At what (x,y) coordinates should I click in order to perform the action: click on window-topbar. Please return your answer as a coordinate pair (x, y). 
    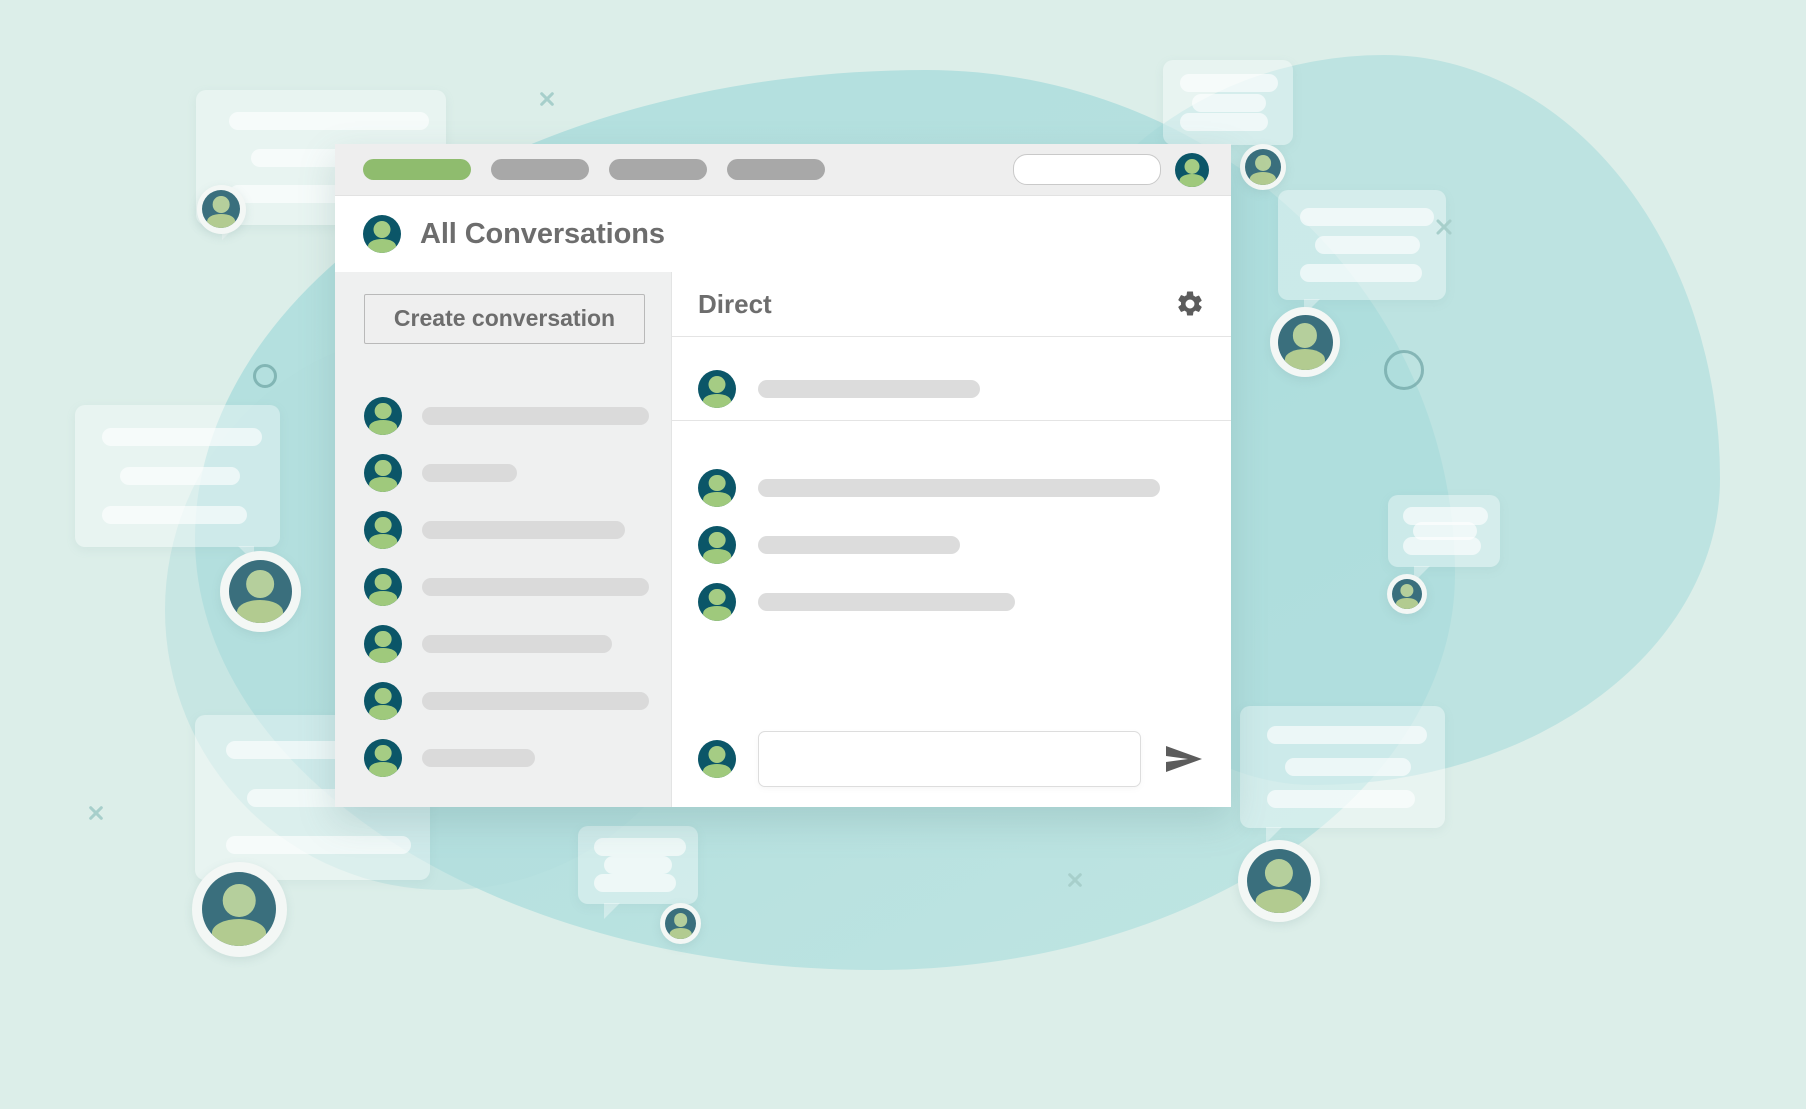
    Looking at the image, I should click on (783, 170).